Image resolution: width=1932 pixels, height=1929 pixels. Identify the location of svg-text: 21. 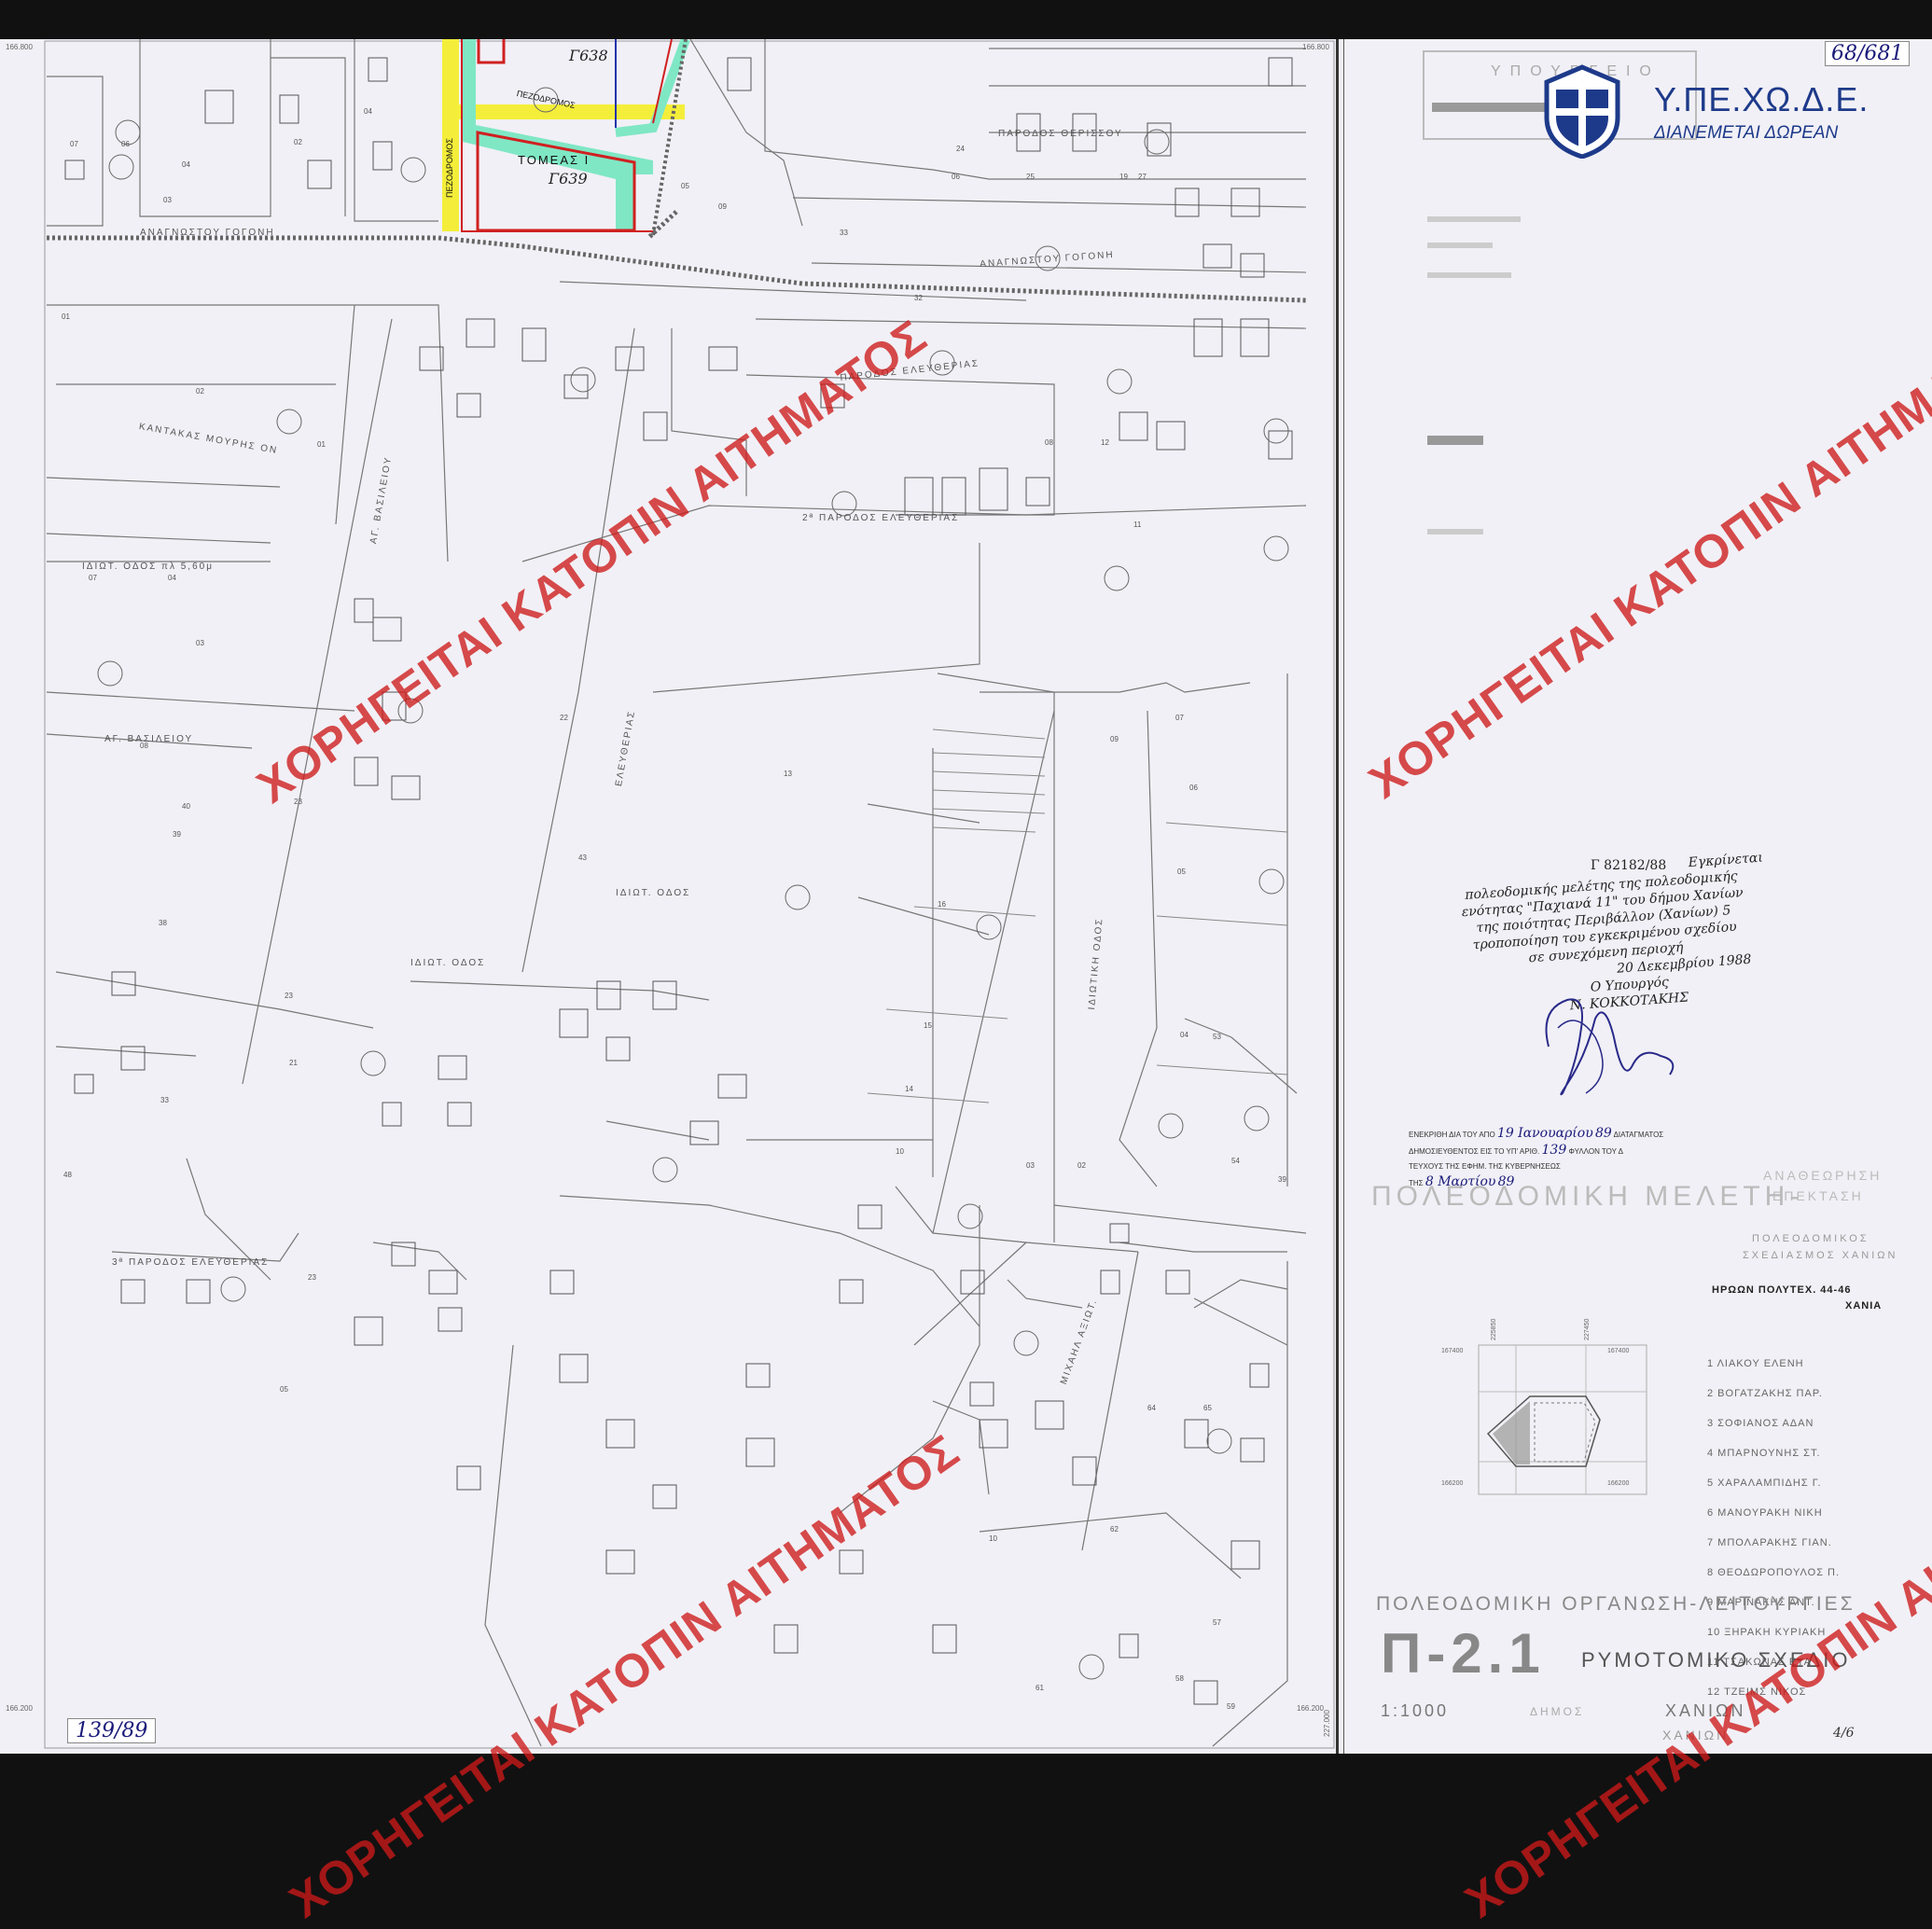
(293, 1063).